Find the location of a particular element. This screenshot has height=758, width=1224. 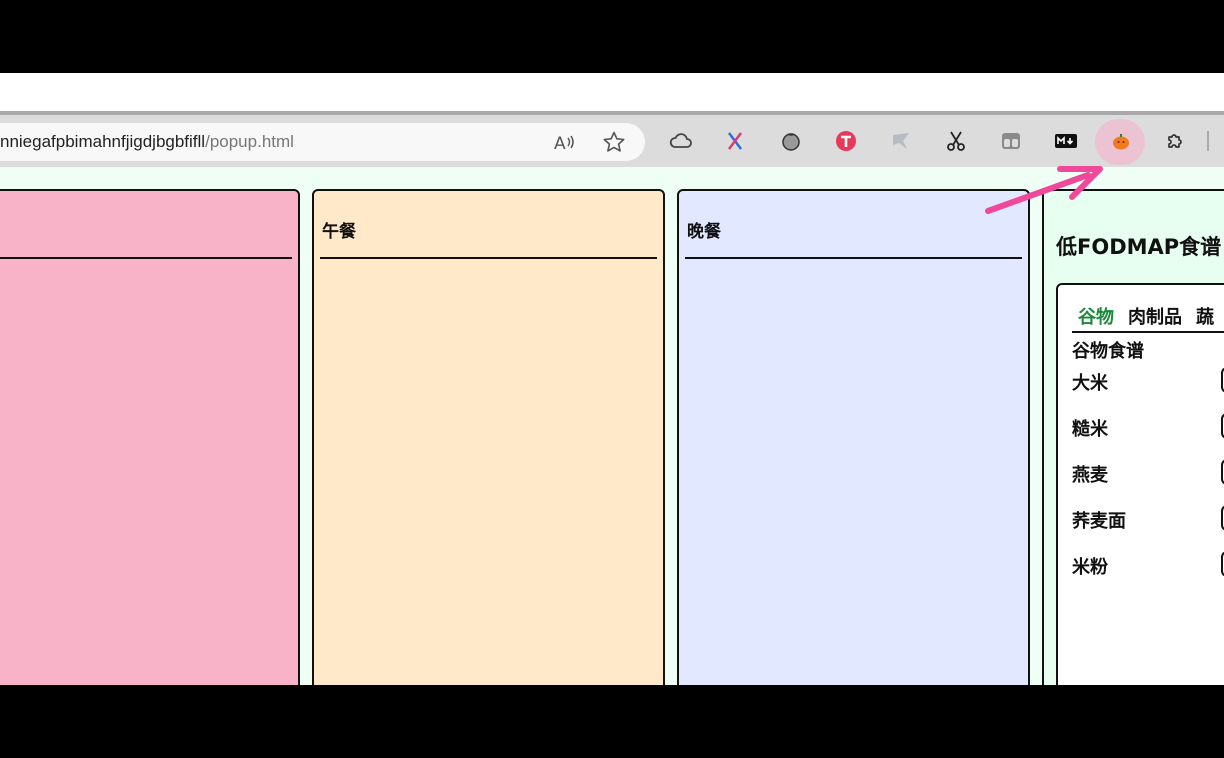

letterbox-bottom is located at coordinates (612, 721).